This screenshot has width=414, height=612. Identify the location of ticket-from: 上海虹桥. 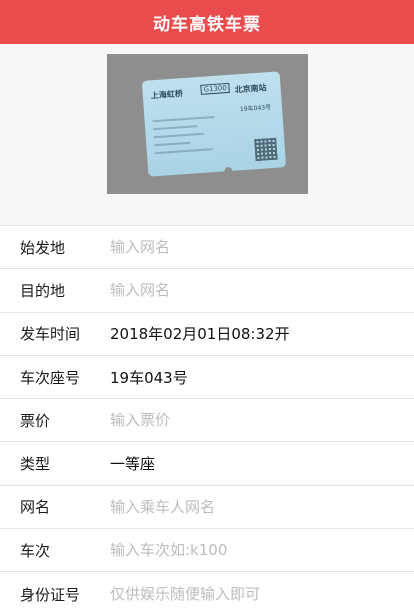
(166, 95).